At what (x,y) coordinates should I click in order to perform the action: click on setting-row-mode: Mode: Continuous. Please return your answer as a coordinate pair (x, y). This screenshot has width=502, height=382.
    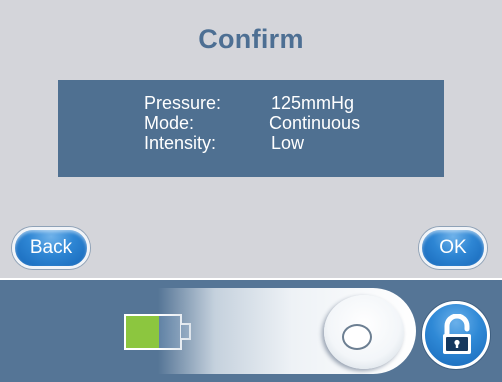
    Looking at the image, I should click on (251, 123).